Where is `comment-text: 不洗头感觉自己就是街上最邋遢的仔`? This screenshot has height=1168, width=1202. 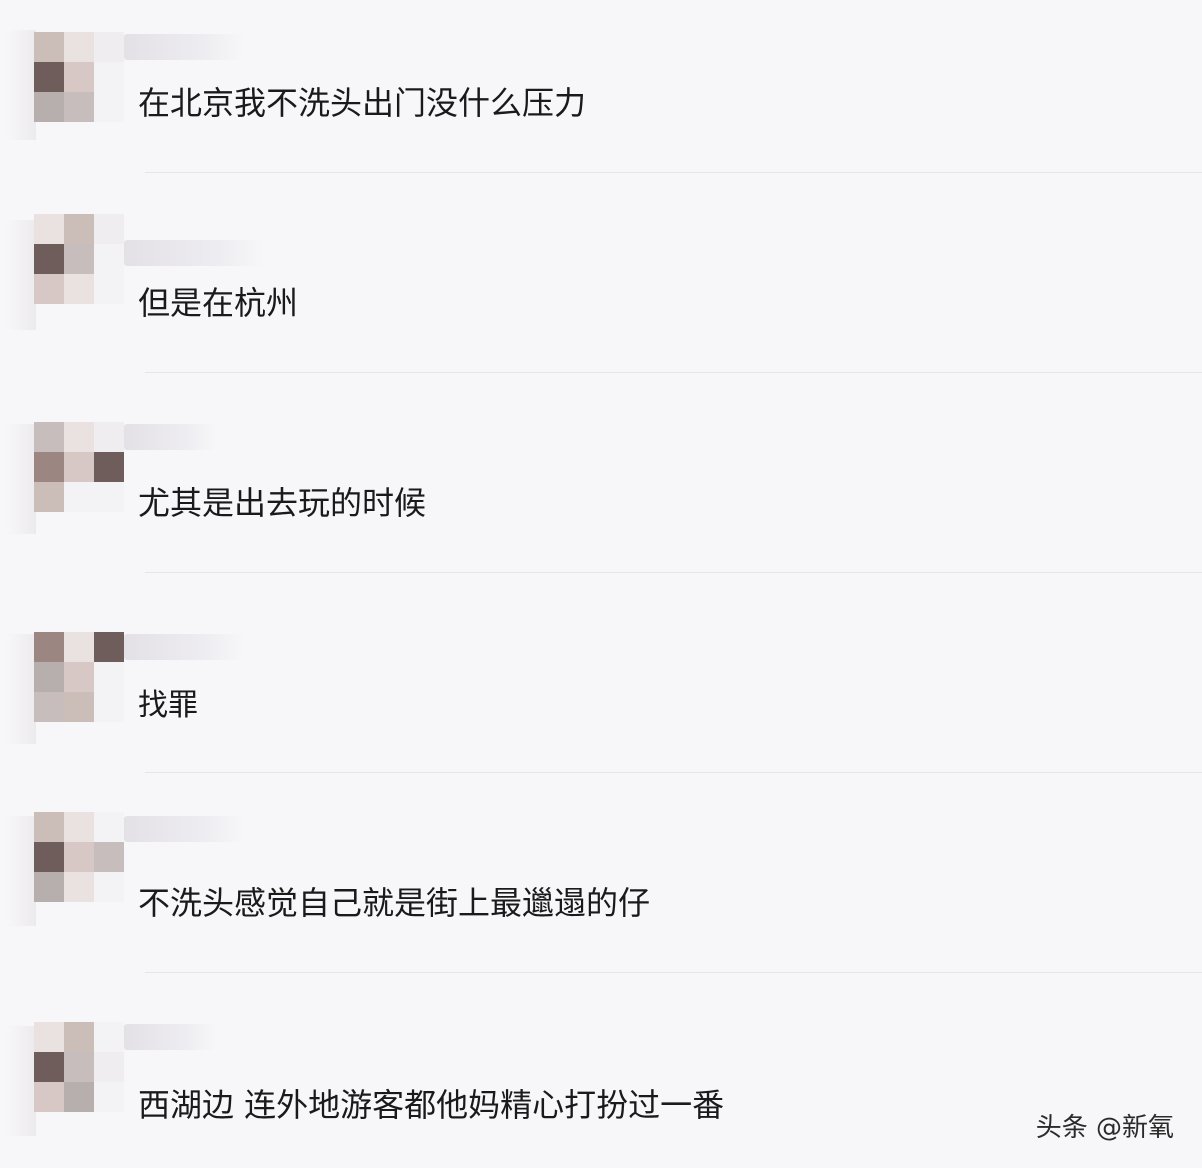 comment-text: 不洗头感觉自己就是街上最邋遢的仔 is located at coordinates (394, 903).